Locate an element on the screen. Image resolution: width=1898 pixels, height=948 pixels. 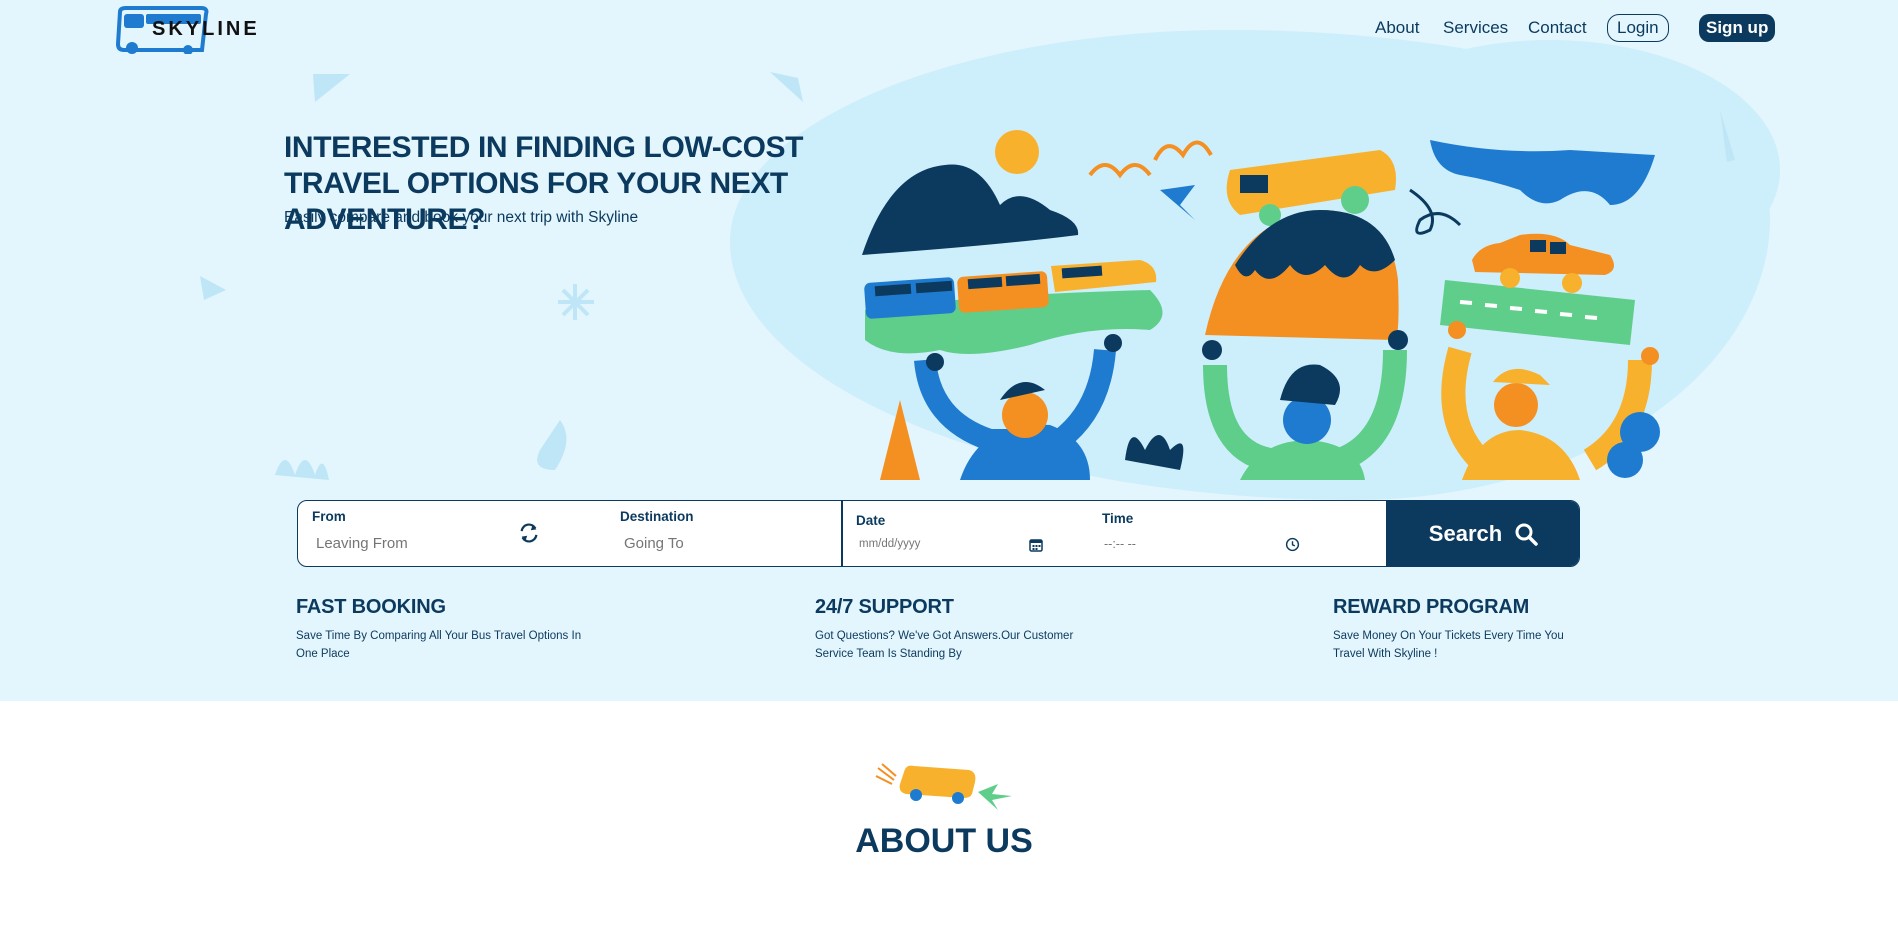
brand-name: SKYLINE is located at coordinates (206, 29).